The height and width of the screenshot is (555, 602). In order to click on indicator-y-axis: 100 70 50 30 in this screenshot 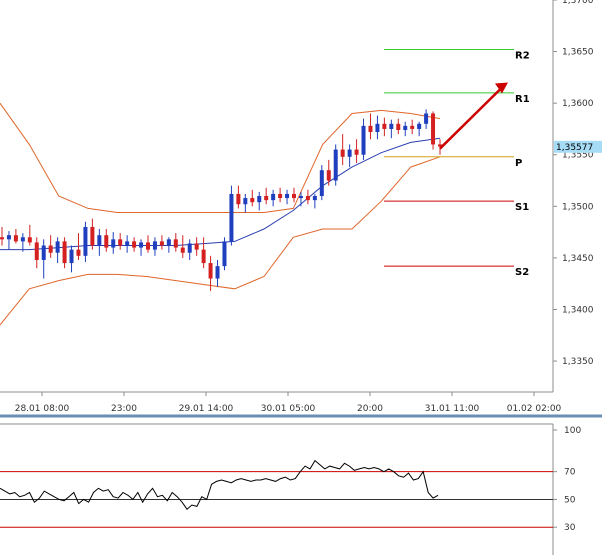, I will do `click(567, 479)`.